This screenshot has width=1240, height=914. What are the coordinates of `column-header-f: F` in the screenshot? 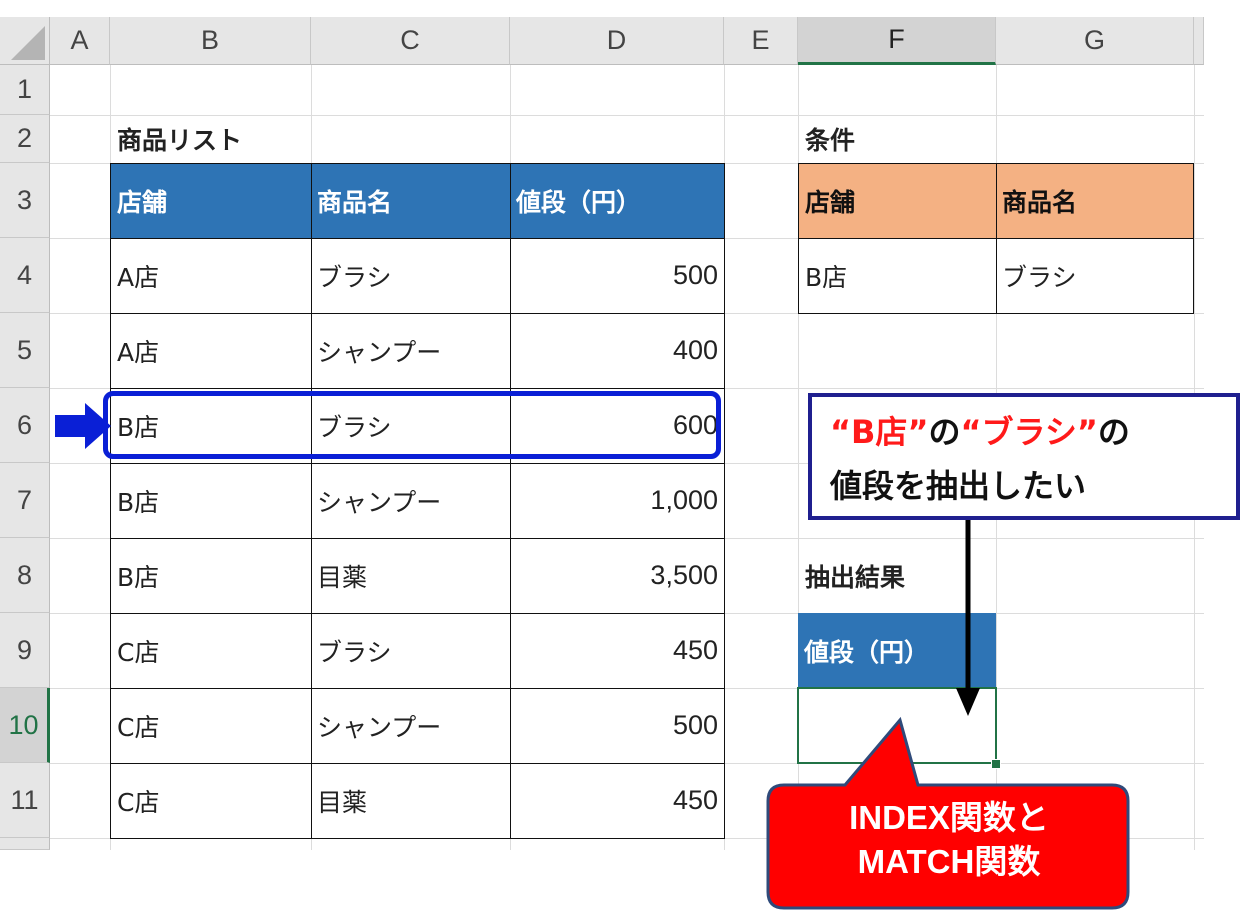 It's located at (897, 41).